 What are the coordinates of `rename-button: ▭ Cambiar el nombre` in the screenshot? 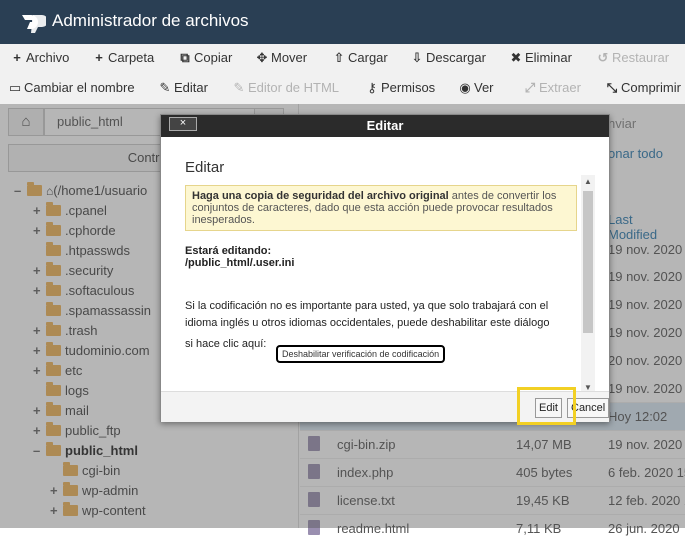 It's located at (71, 88).